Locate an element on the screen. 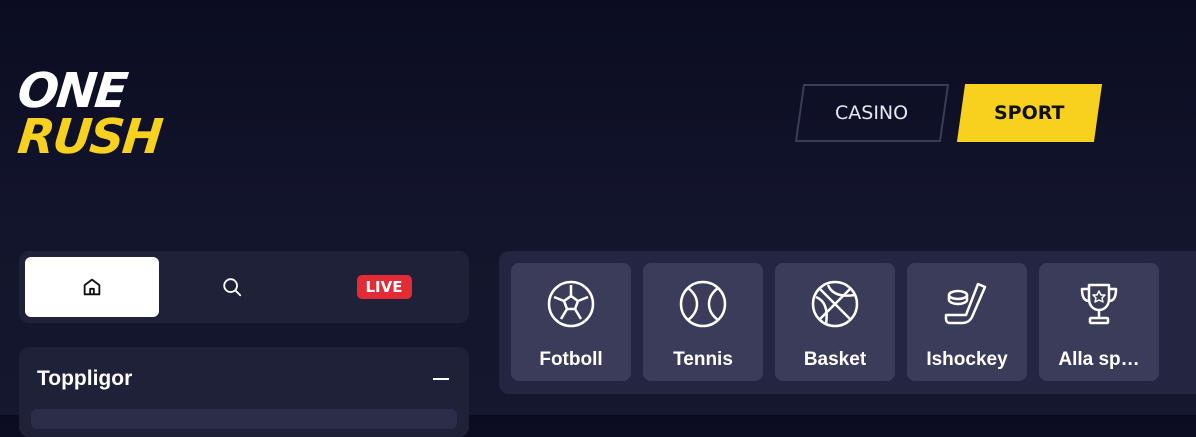  sport-button: SPORT is located at coordinates (1029, 113).